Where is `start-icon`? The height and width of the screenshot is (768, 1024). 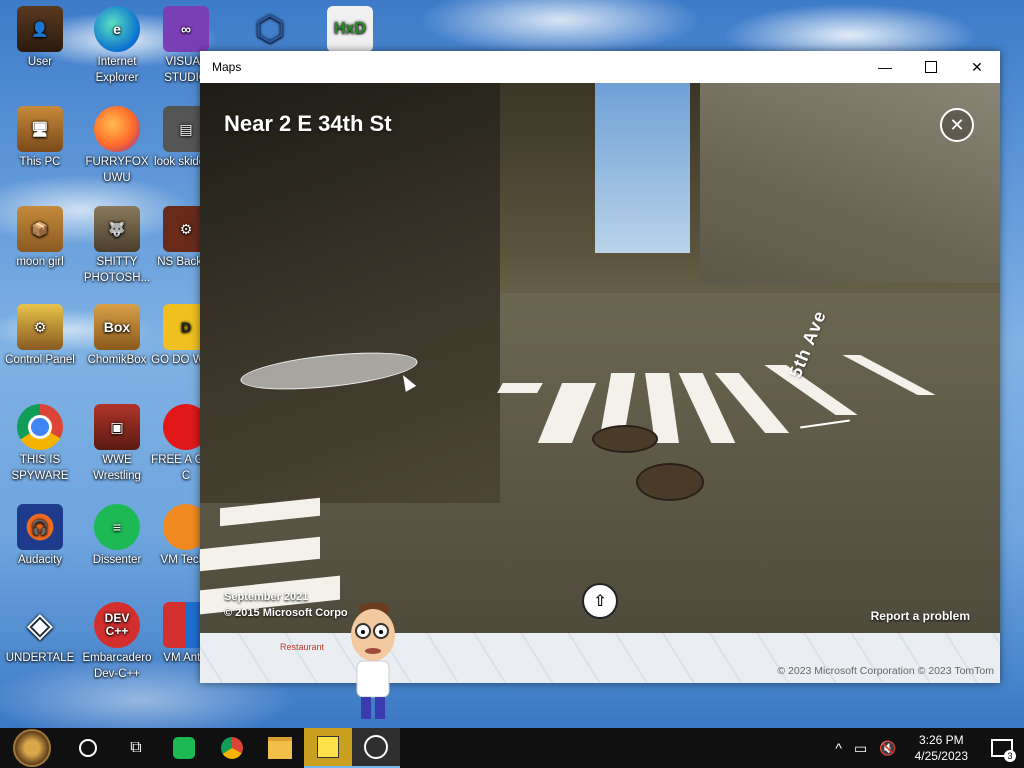 start-icon is located at coordinates (32, 748).